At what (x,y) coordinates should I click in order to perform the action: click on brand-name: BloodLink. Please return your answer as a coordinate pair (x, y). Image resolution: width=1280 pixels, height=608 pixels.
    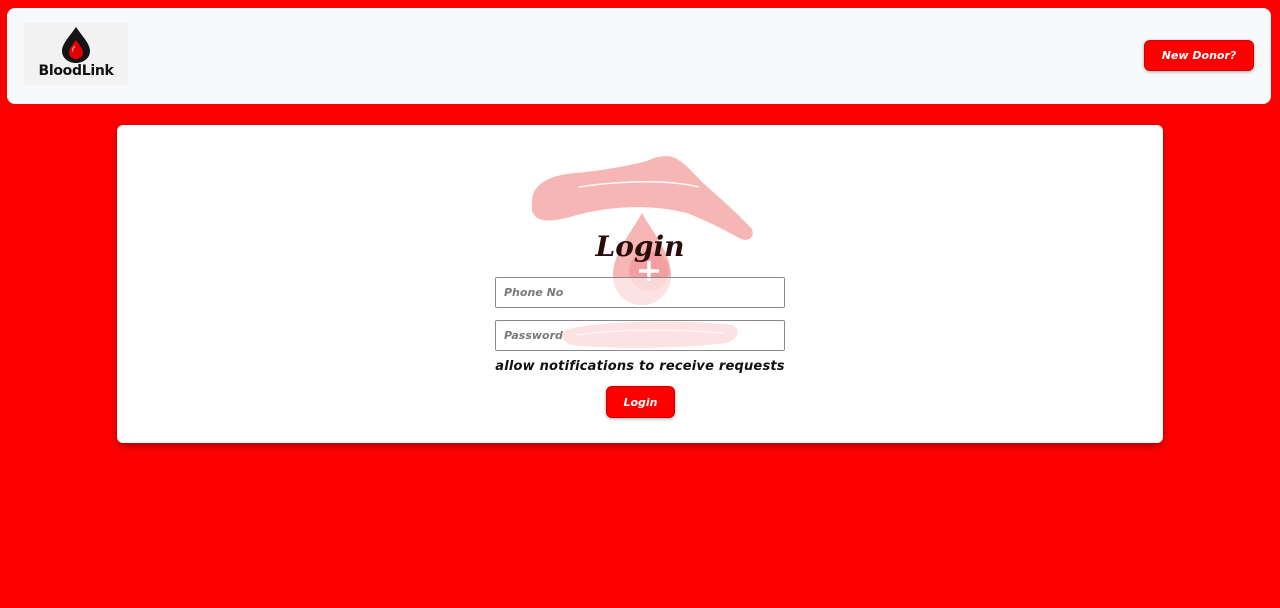
    Looking at the image, I should click on (76, 71).